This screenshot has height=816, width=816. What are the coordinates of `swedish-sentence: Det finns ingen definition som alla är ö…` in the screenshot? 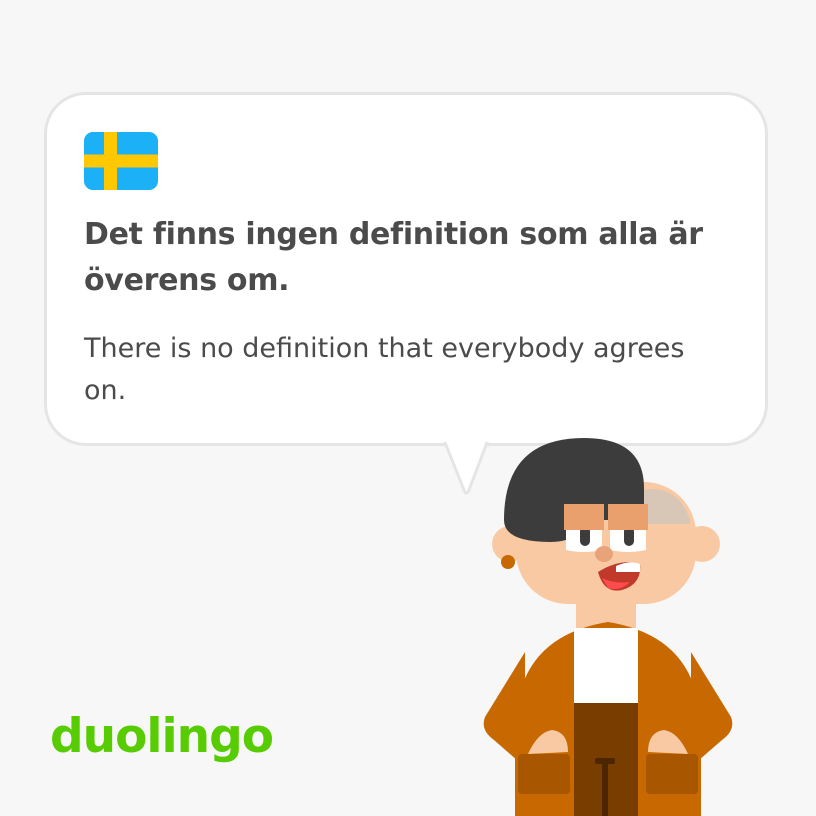 It's located at (393, 257).